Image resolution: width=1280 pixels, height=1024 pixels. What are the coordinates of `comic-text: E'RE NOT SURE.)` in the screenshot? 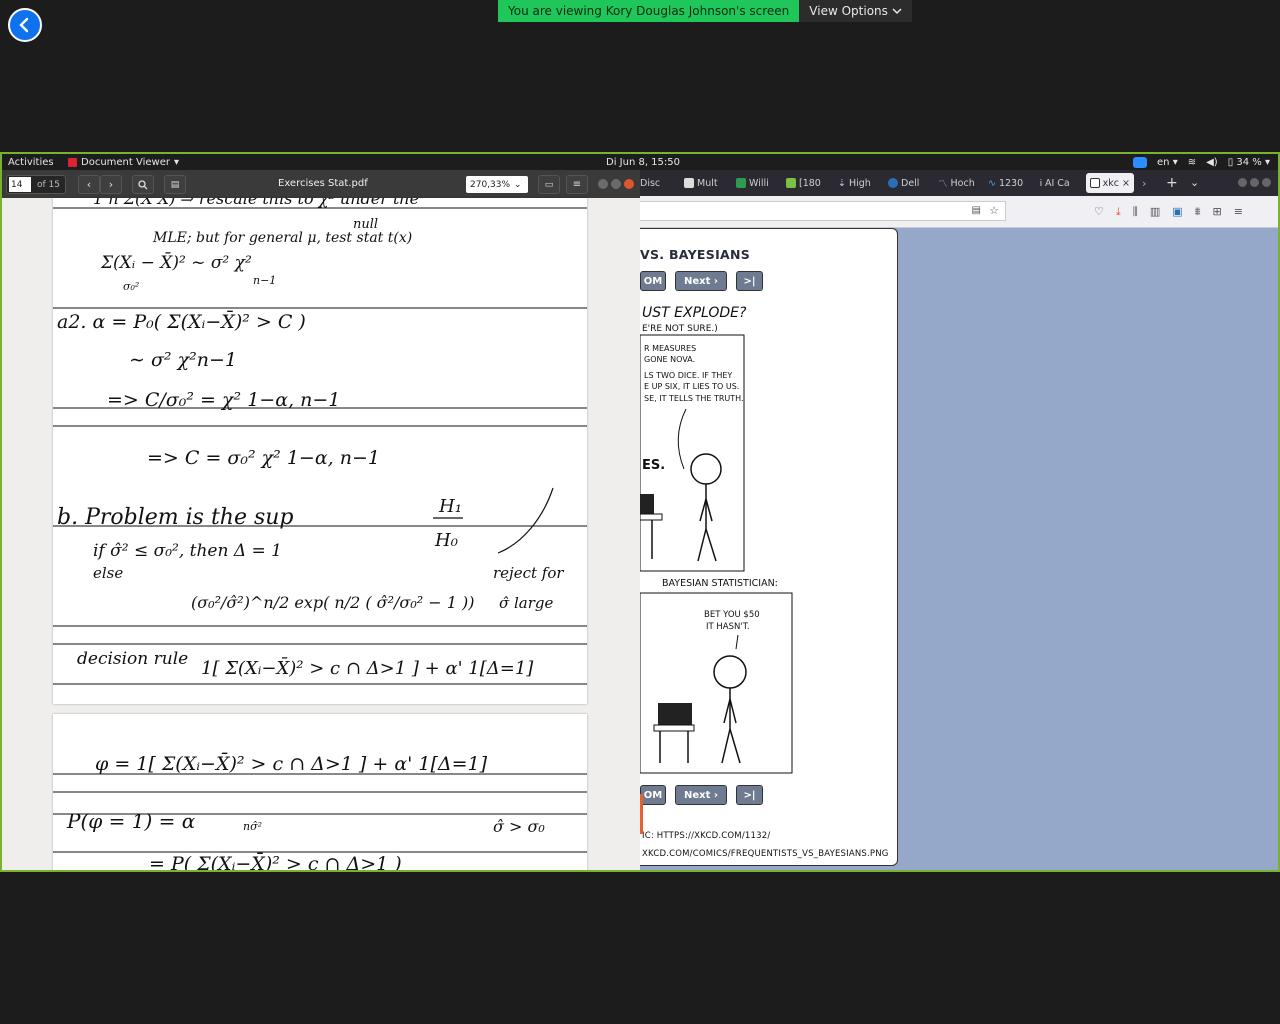 It's located at (680, 329).